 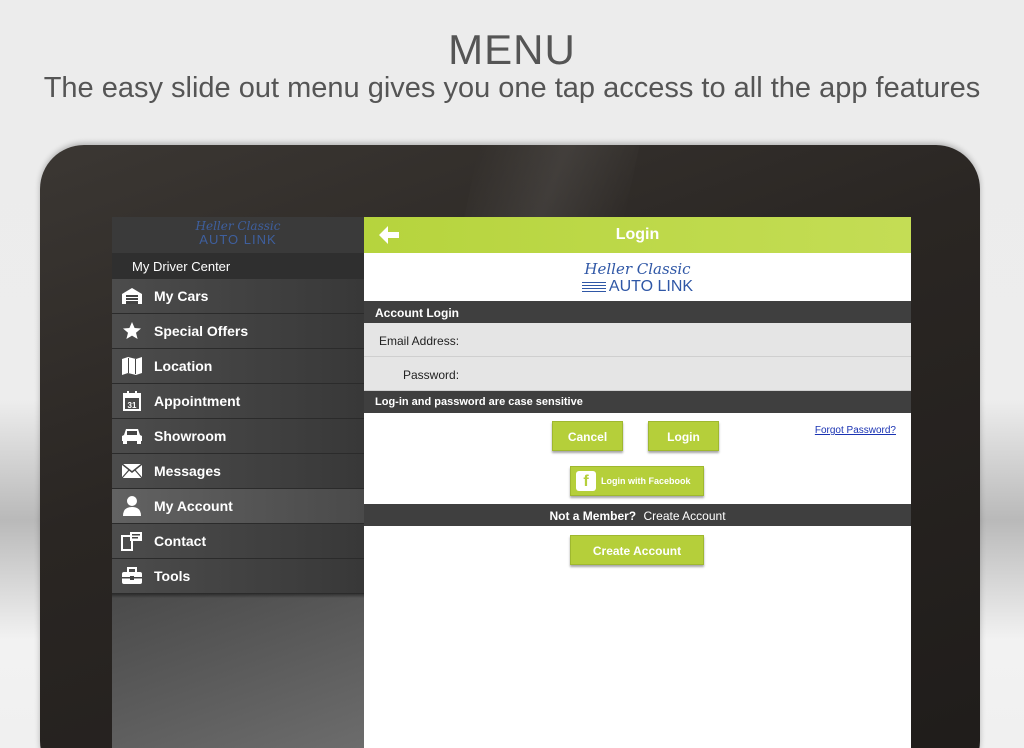 I want to click on email-label: Email Address:, so click(x=419, y=341).